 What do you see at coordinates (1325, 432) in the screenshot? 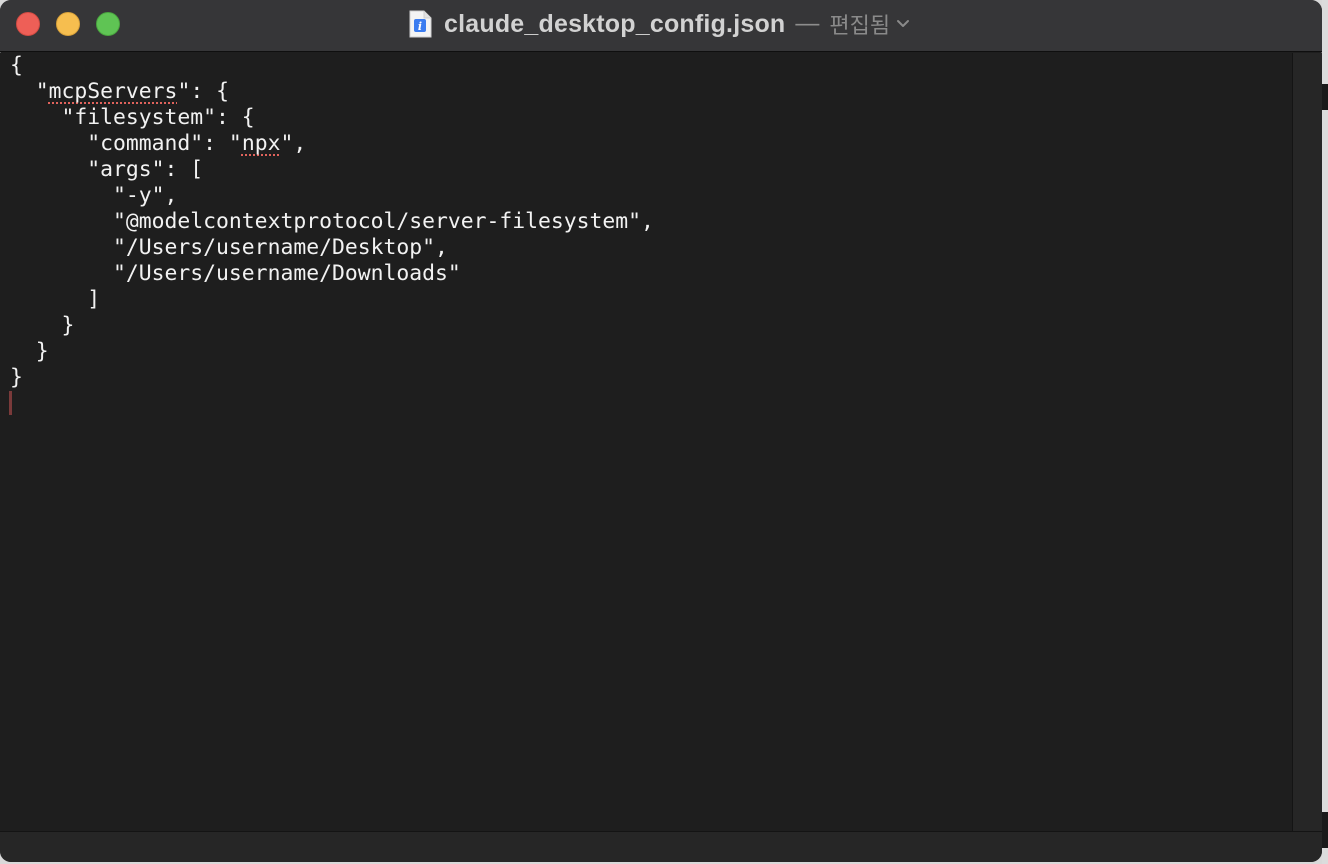
I see `background-window-edge` at bounding box center [1325, 432].